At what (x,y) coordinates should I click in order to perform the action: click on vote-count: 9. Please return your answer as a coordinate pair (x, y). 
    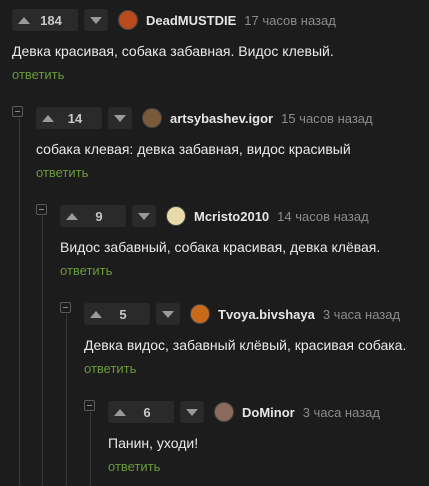
    Looking at the image, I should click on (99, 216).